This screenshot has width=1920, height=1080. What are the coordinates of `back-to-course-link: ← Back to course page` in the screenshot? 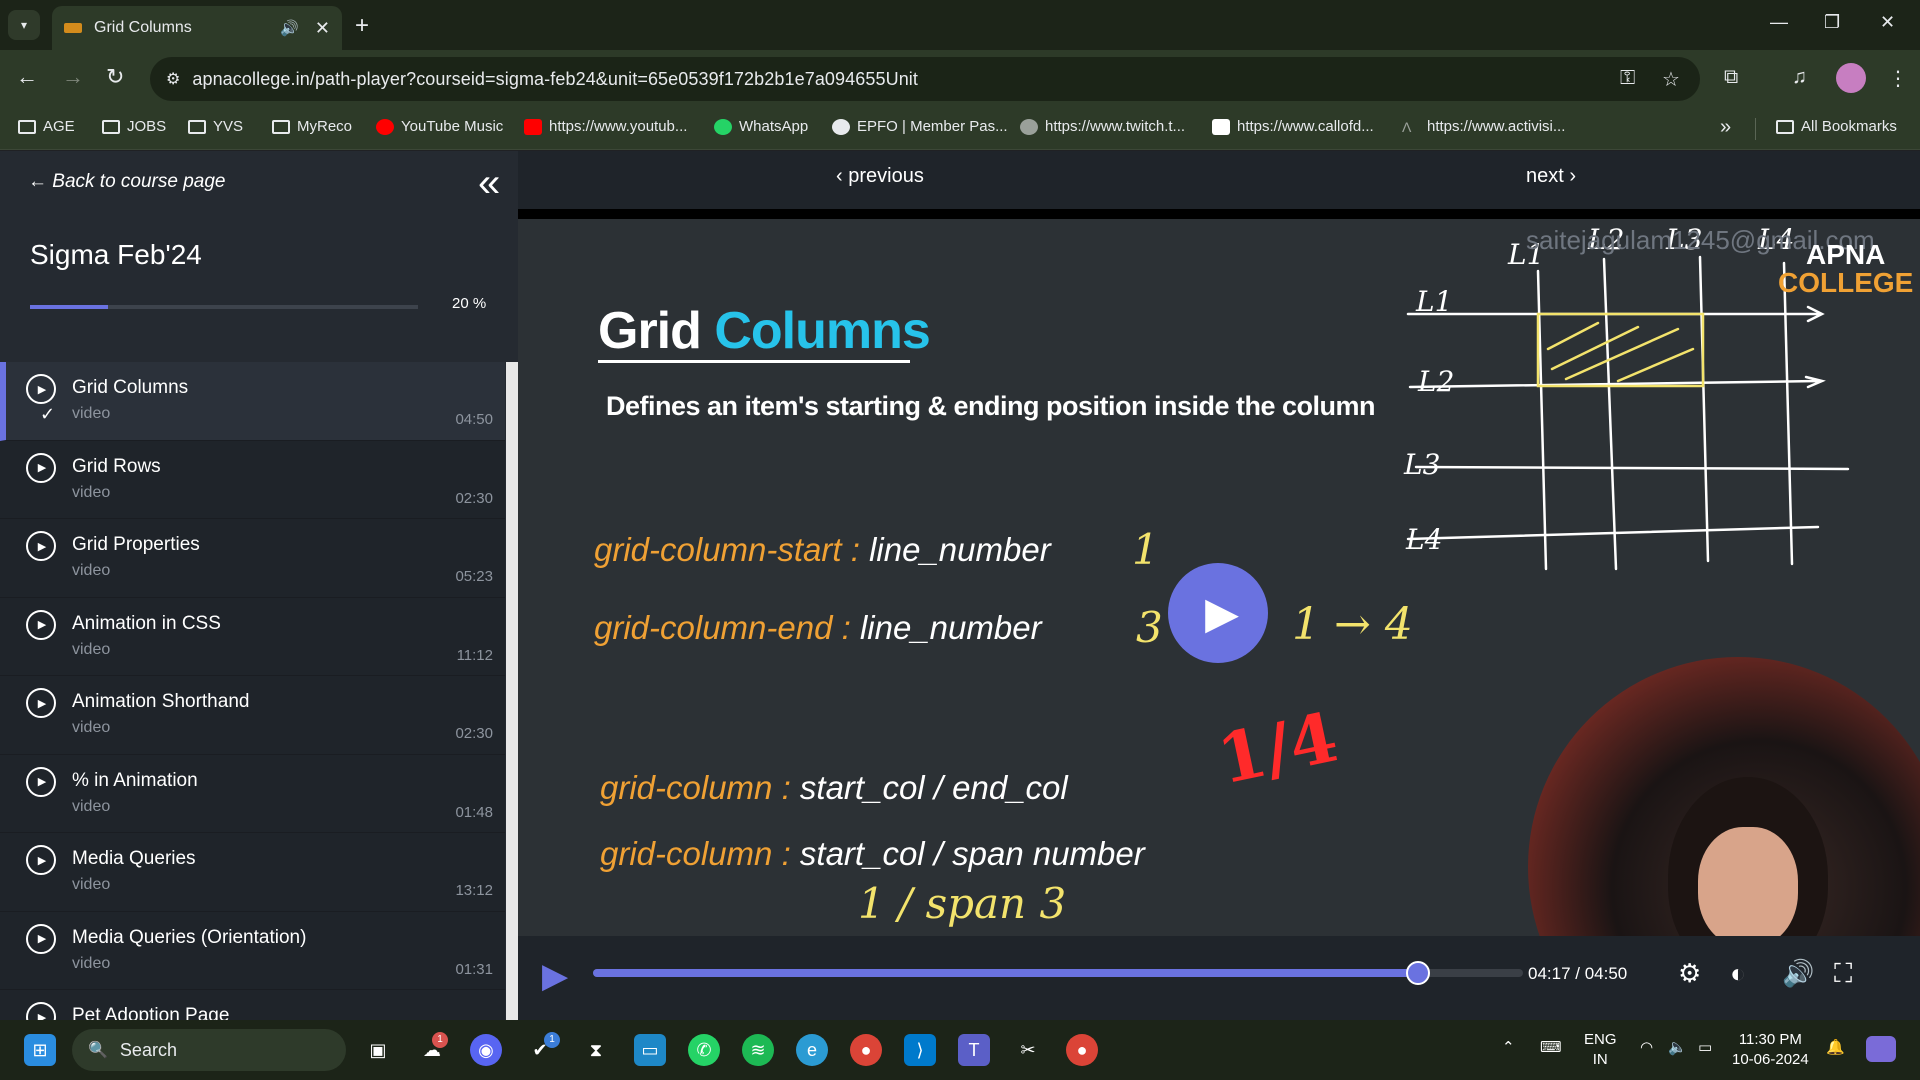 It's located at (127, 182).